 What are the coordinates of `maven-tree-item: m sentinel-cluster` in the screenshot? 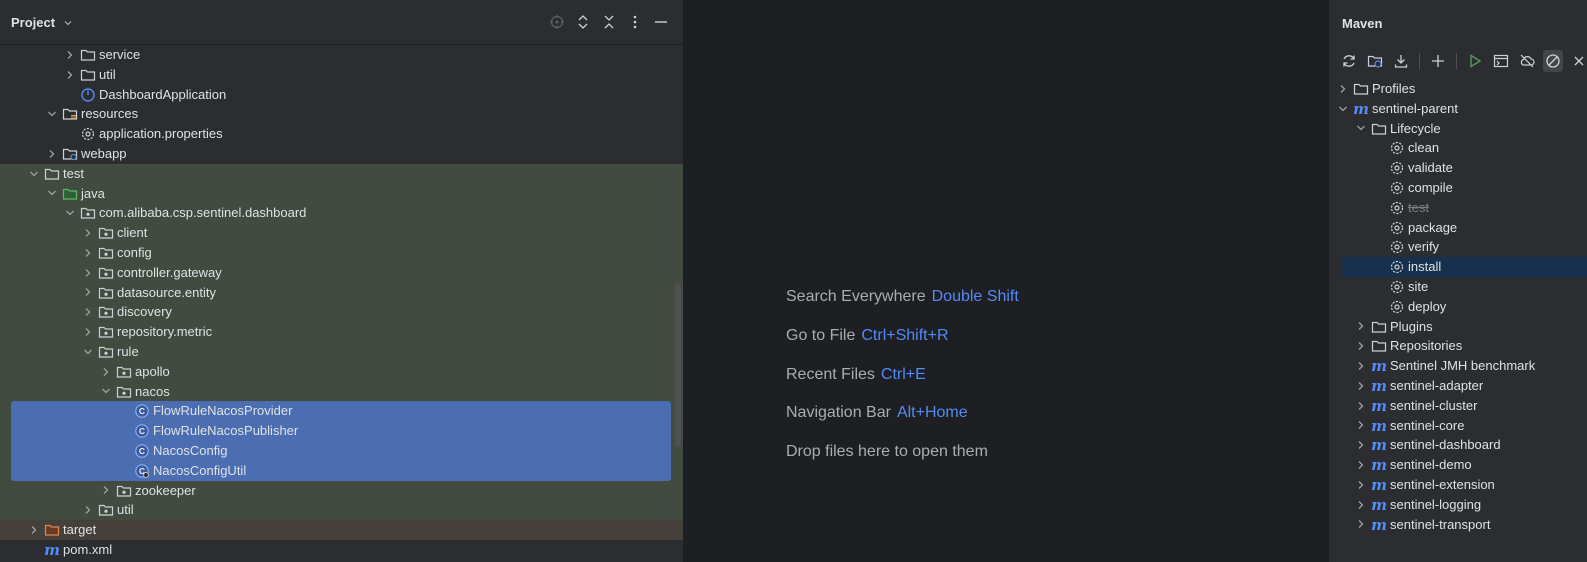 It's located at (1458, 406).